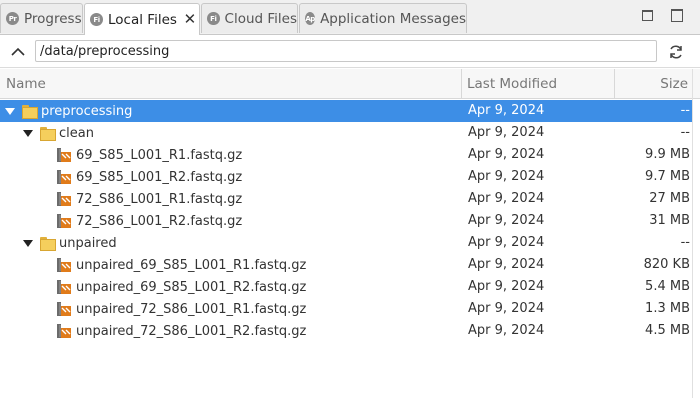 The width and height of the screenshot is (700, 398). Describe the element at coordinates (512, 84) in the screenshot. I see `column-header-last-modified: Last Modified` at that location.